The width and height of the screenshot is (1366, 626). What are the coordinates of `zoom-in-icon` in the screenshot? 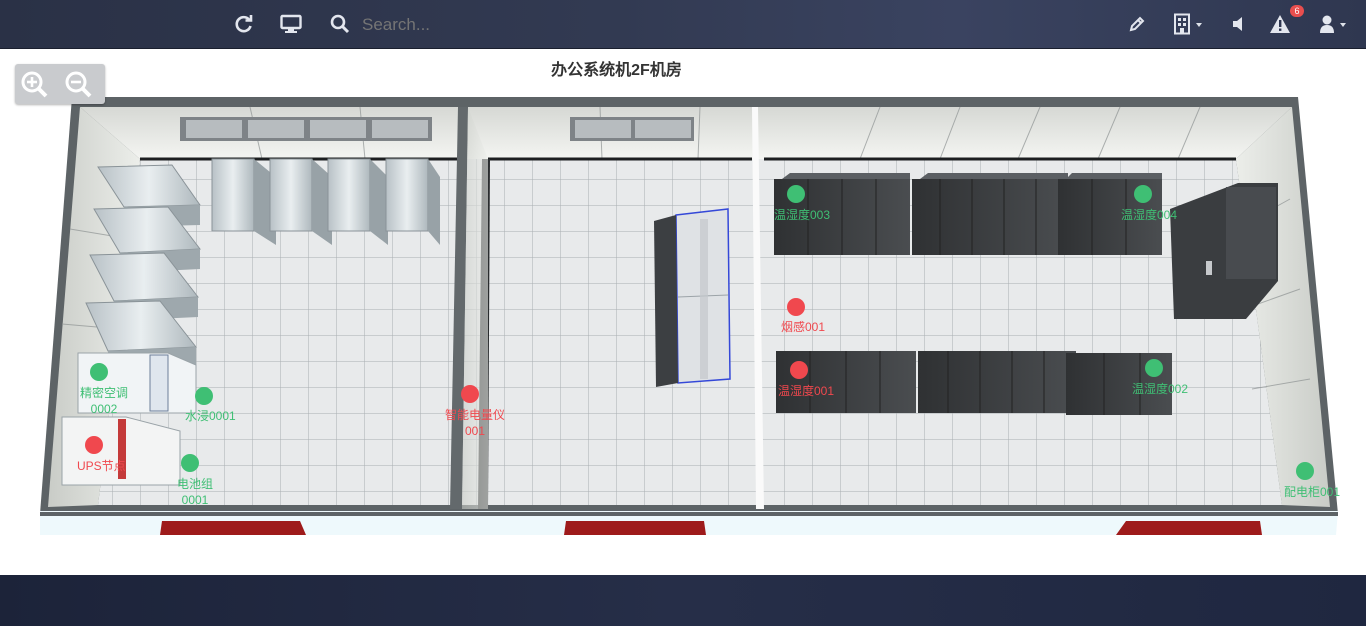 It's located at (34, 84).